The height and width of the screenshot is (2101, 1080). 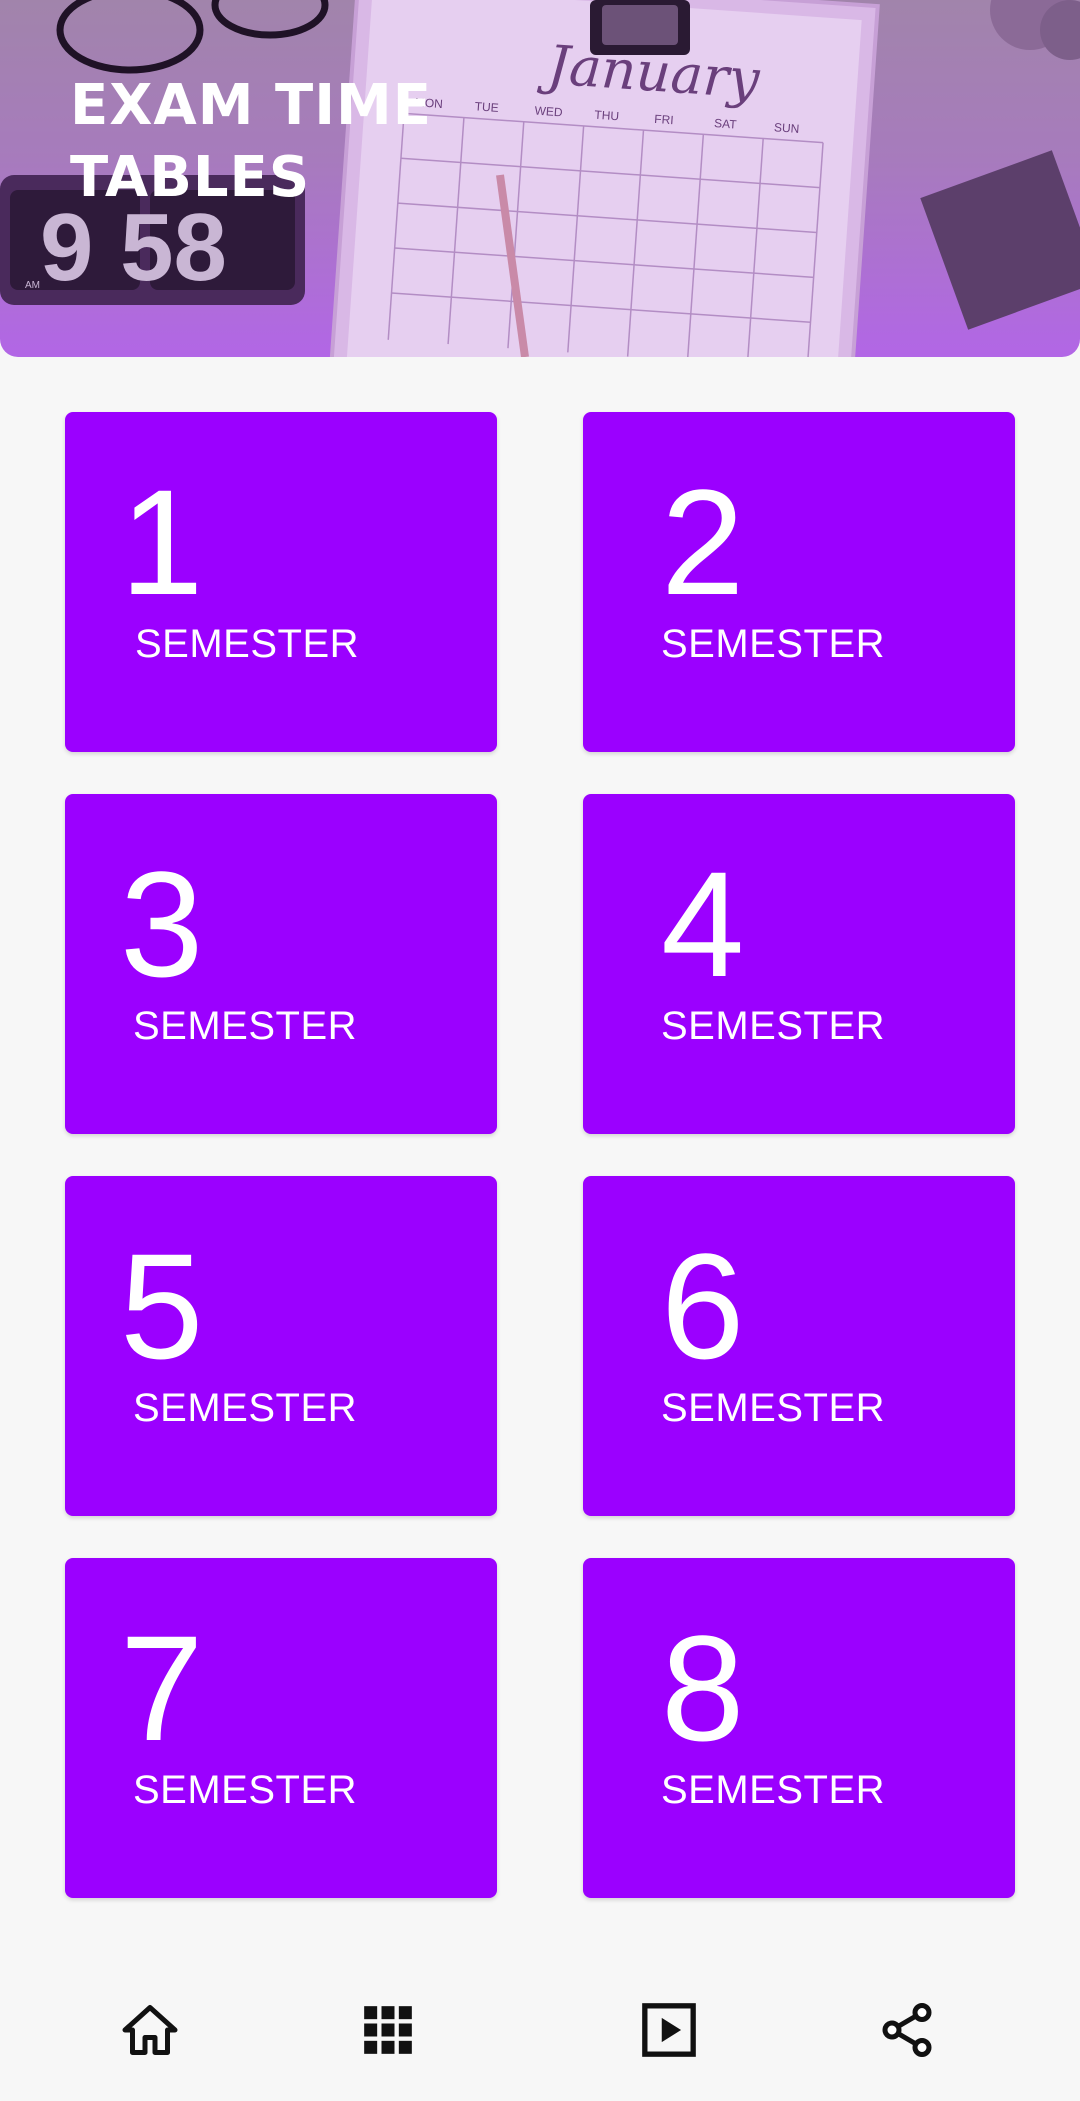 What do you see at coordinates (703, 924) in the screenshot?
I see `semester-number: 4` at bounding box center [703, 924].